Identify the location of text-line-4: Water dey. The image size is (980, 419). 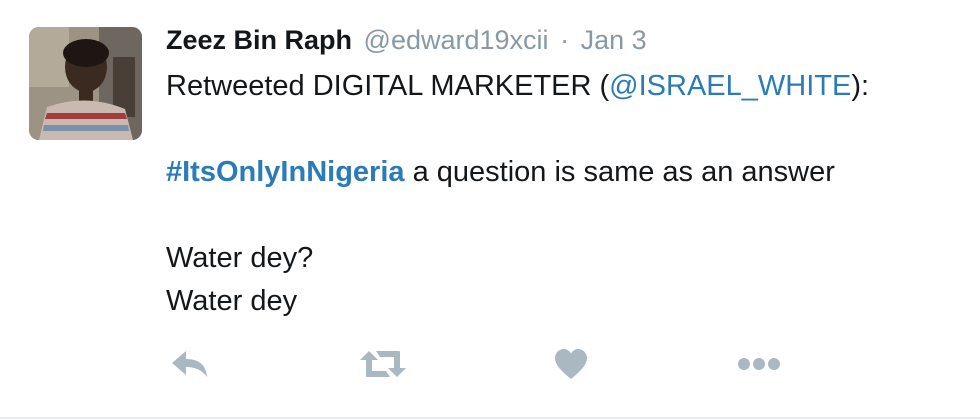
(232, 301).